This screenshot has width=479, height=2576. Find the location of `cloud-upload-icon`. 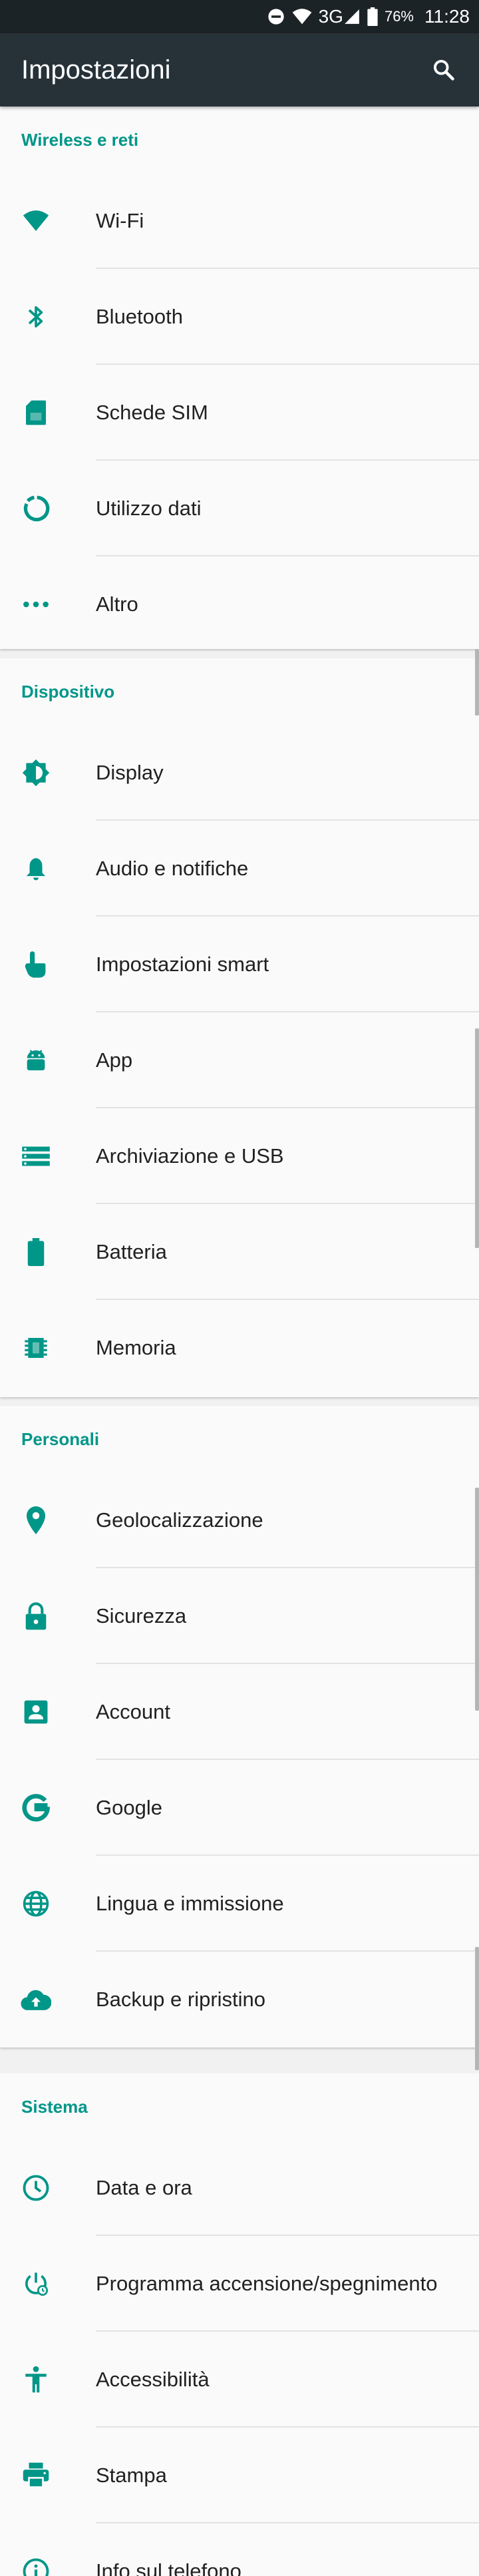

cloud-upload-icon is located at coordinates (36, 1999).